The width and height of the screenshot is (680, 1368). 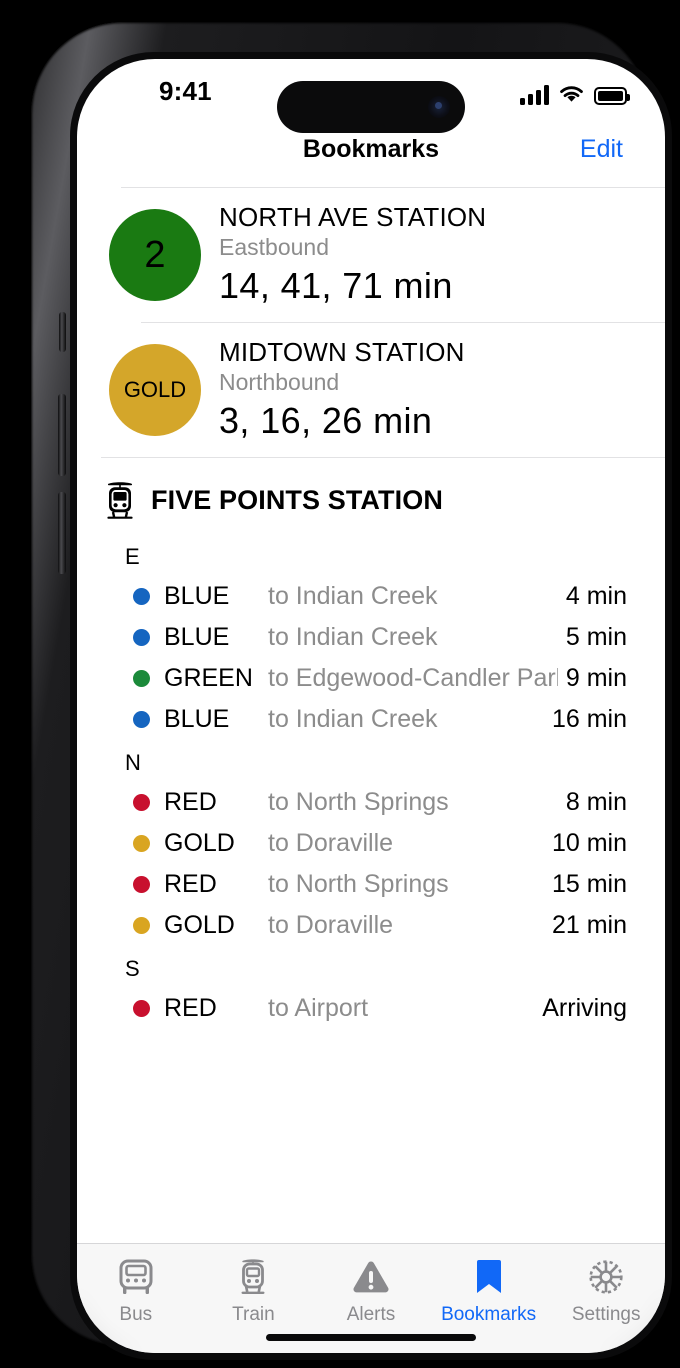 I want to click on page-title: Bookmarks, so click(x=371, y=149).